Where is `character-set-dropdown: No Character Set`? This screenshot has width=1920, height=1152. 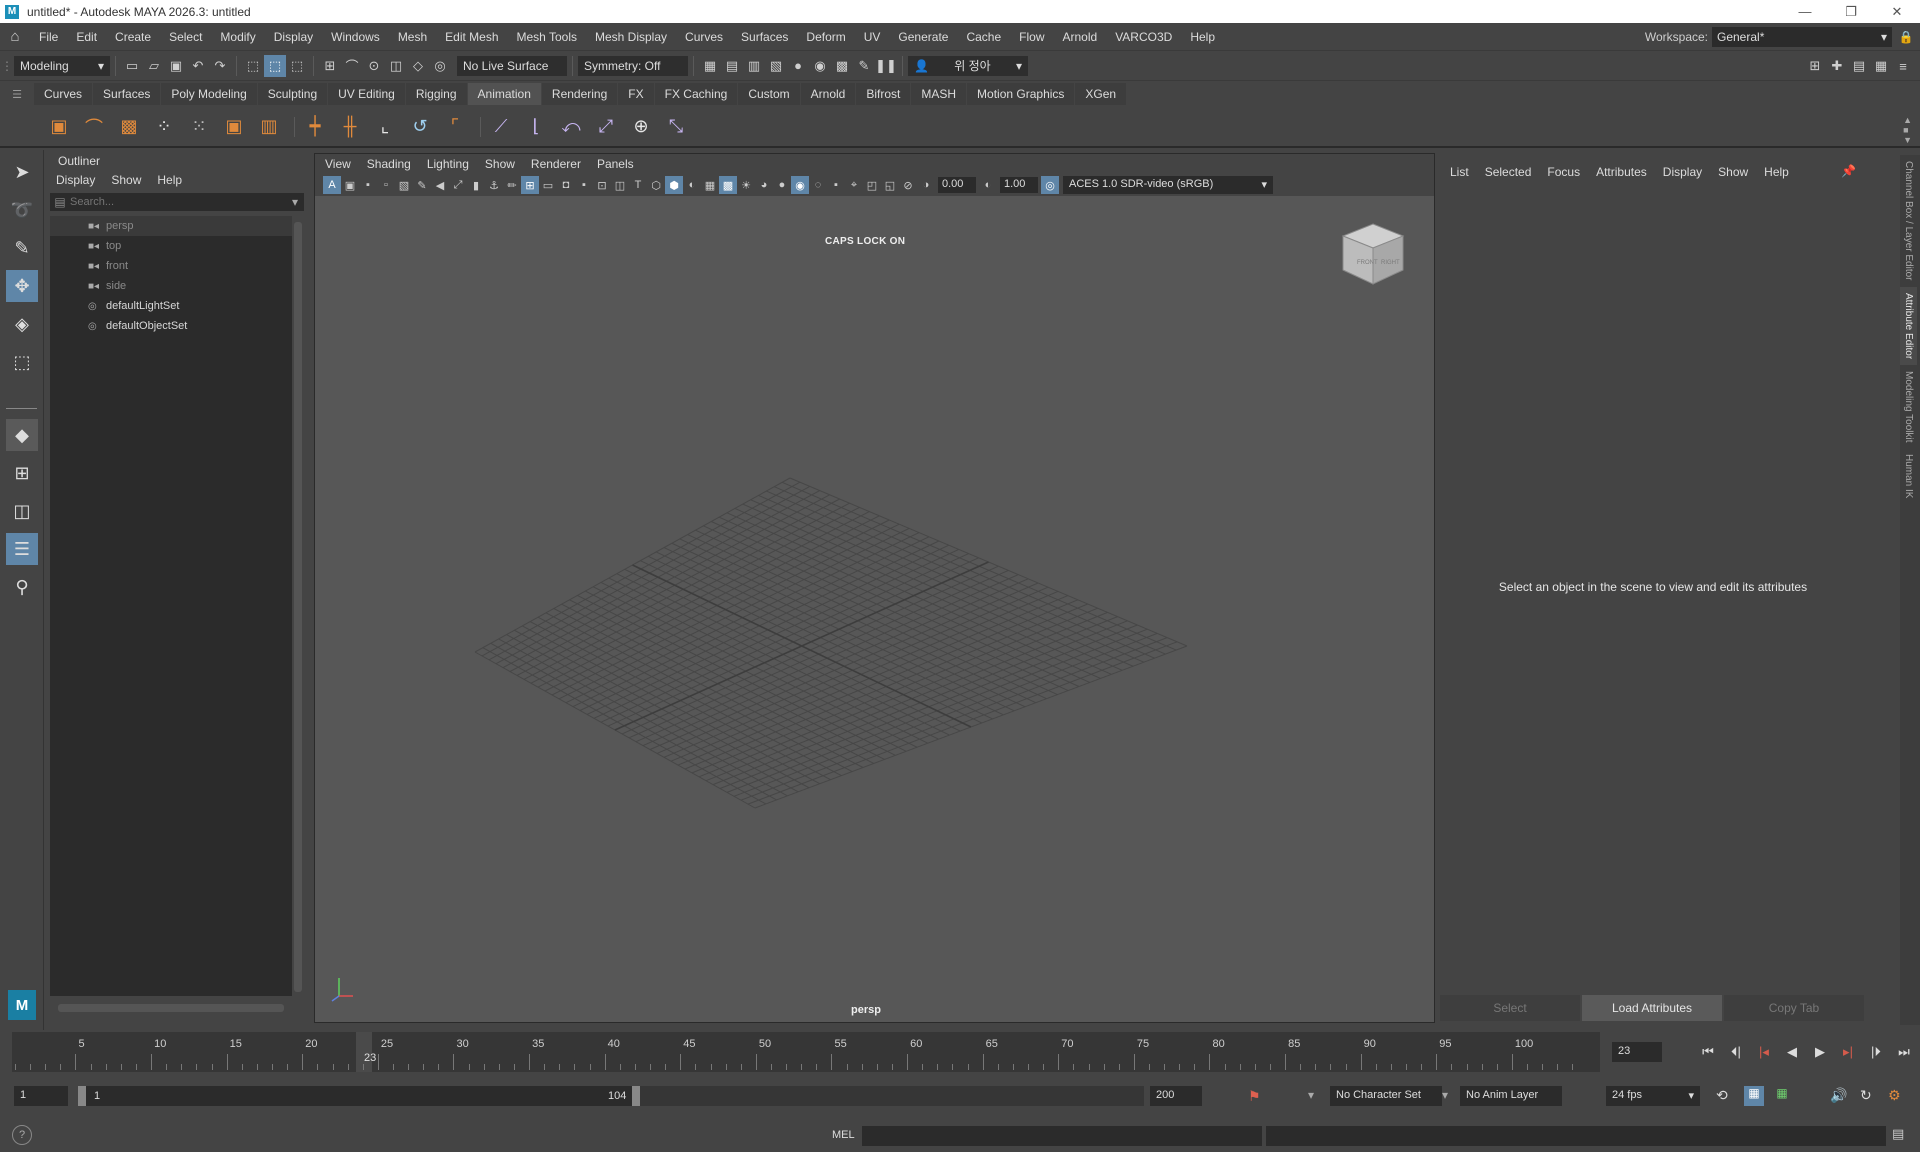
character-set-dropdown: No Character Set is located at coordinates (1386, 1096).